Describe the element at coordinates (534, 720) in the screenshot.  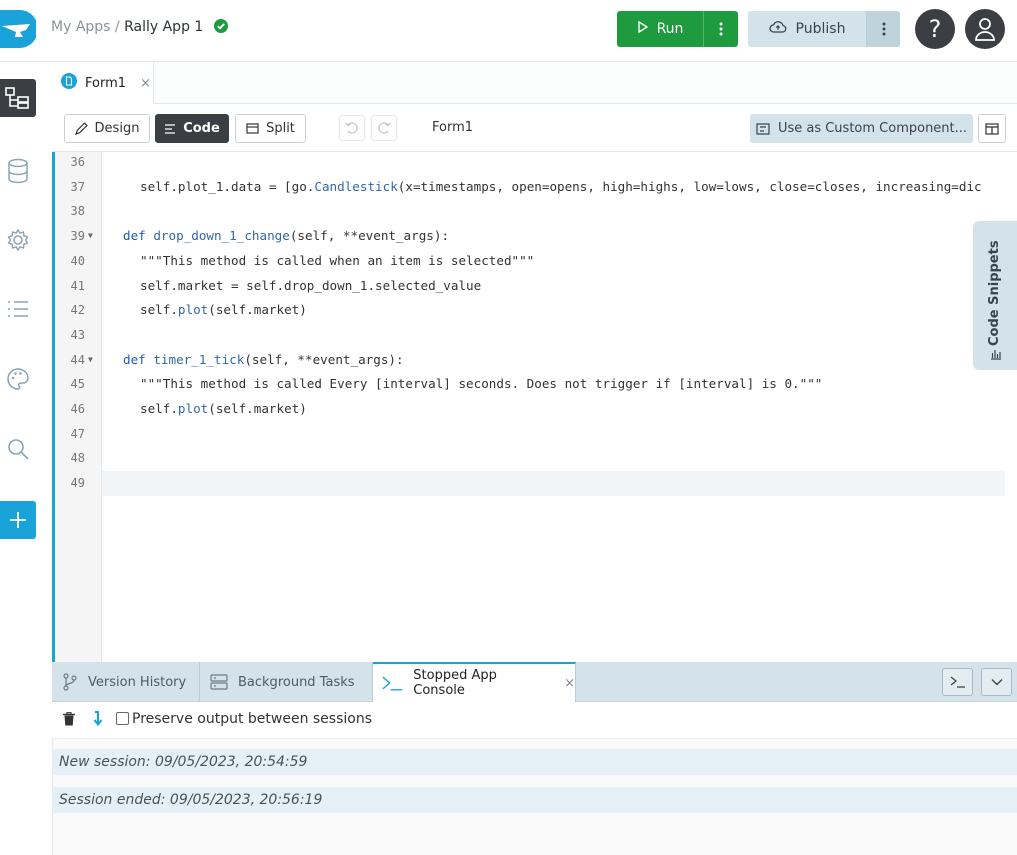
I see `console-toolbar: Preserve output between sessions` at that location.